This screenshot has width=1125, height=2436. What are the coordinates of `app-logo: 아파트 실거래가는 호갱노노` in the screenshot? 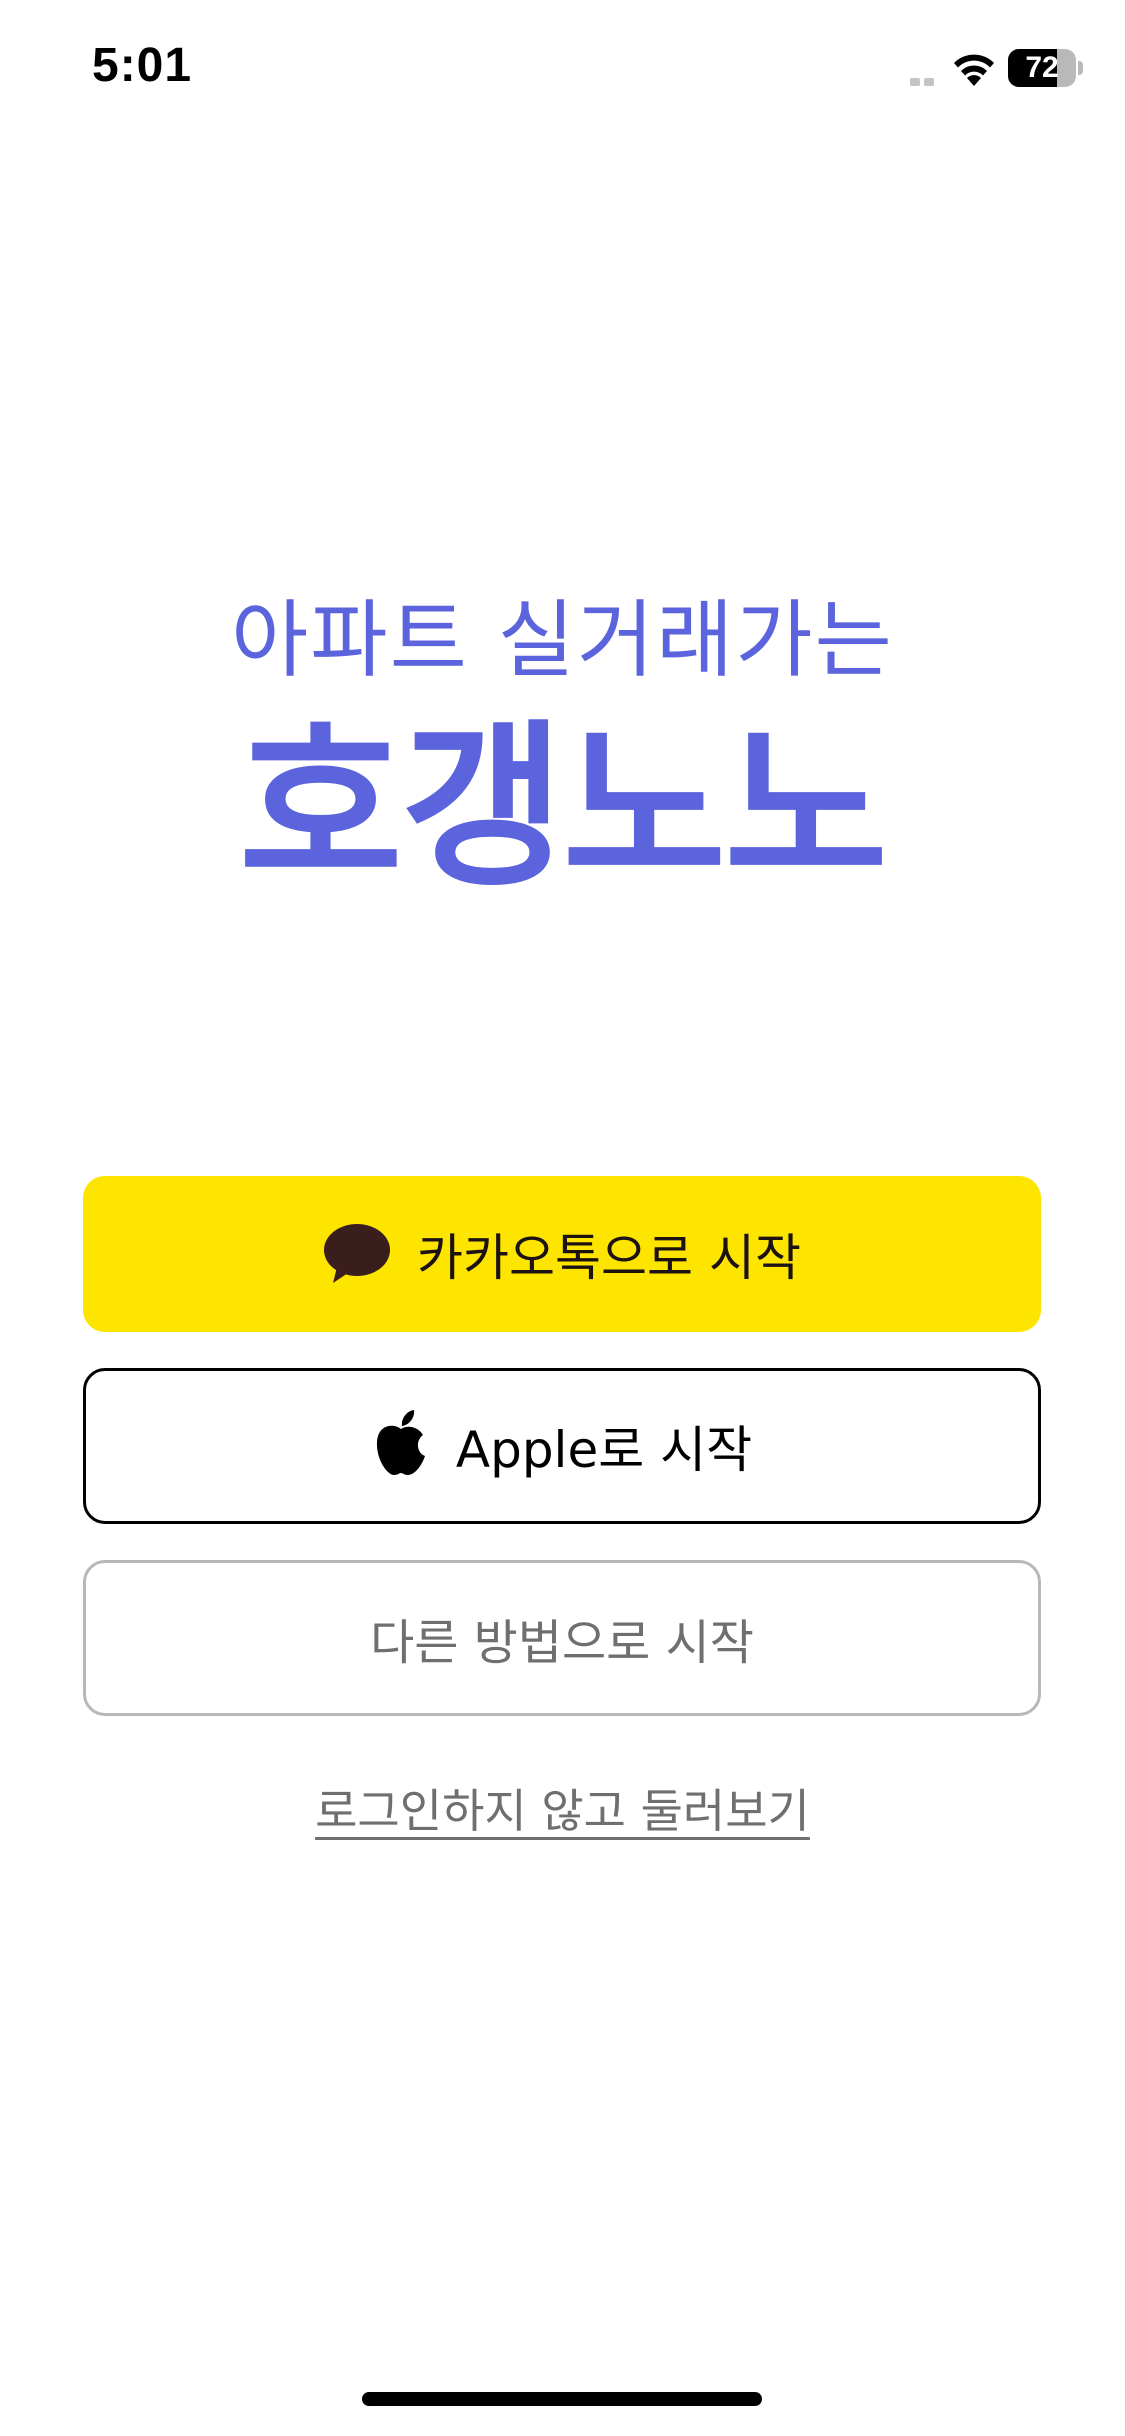 It's located at (562, 749).